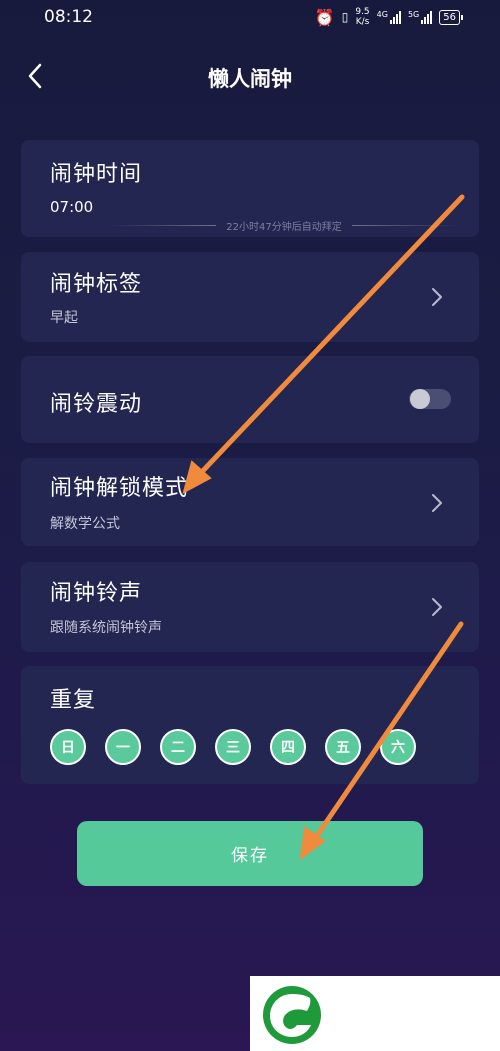 This screenshot has width=500, height=1051. I want to click on ringtone-value: 跟随系统闹钟铃声, so click(106, 628).